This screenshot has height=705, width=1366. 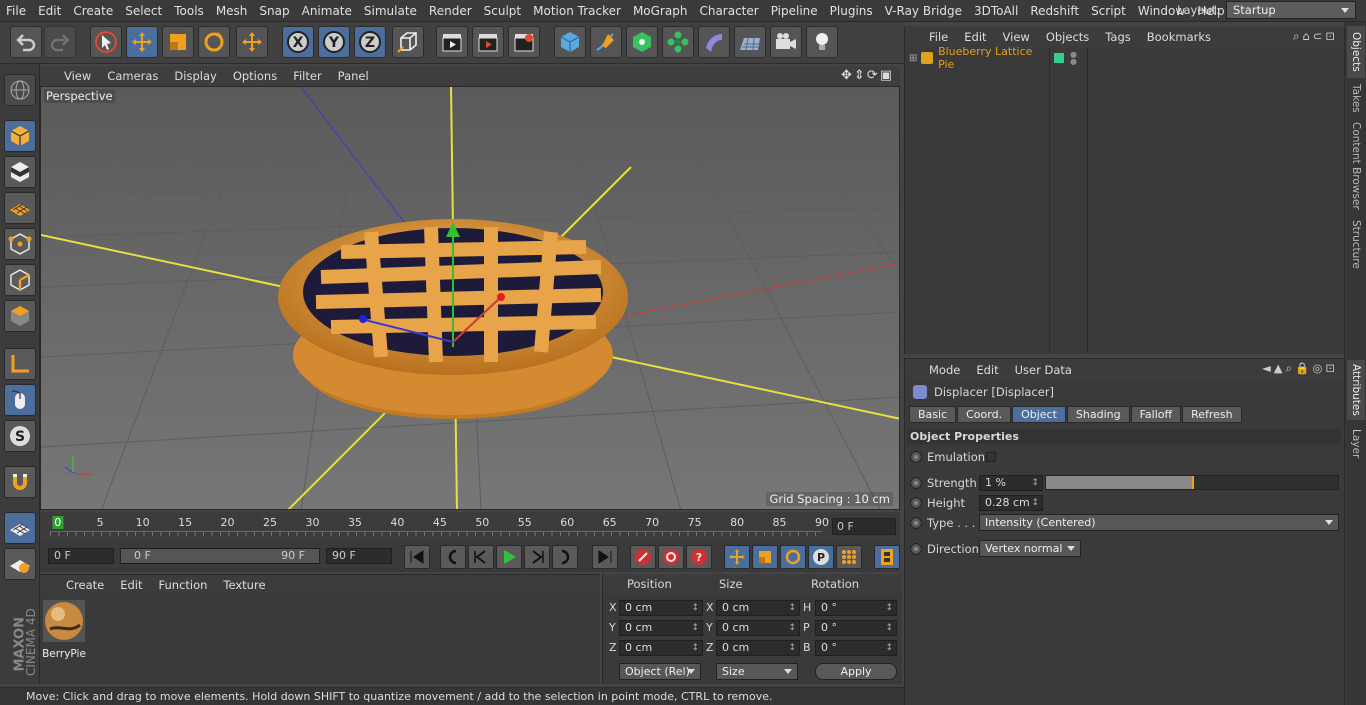 I want to click on parameter-key-button: P, so click(x=821, y=557).